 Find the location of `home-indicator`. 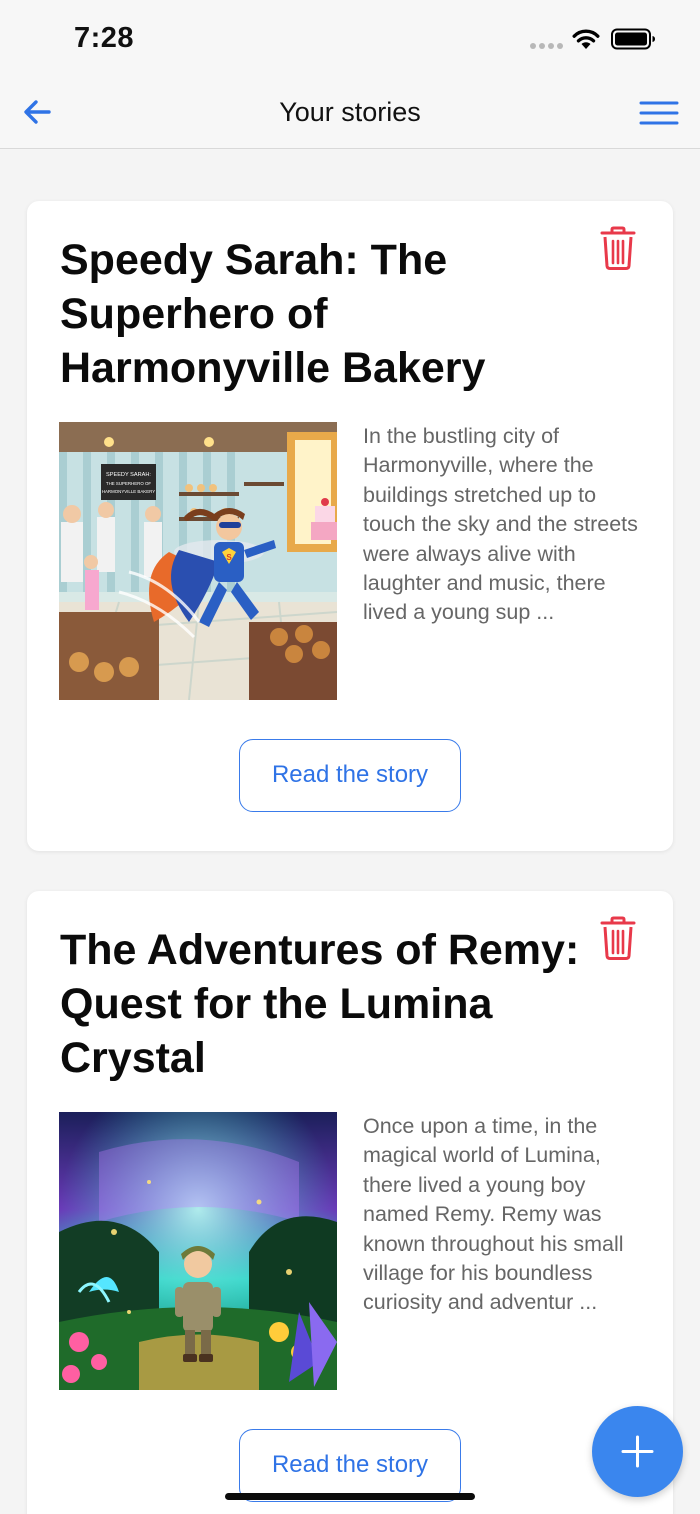

home-indicator is located at coordinates (350, 1496).